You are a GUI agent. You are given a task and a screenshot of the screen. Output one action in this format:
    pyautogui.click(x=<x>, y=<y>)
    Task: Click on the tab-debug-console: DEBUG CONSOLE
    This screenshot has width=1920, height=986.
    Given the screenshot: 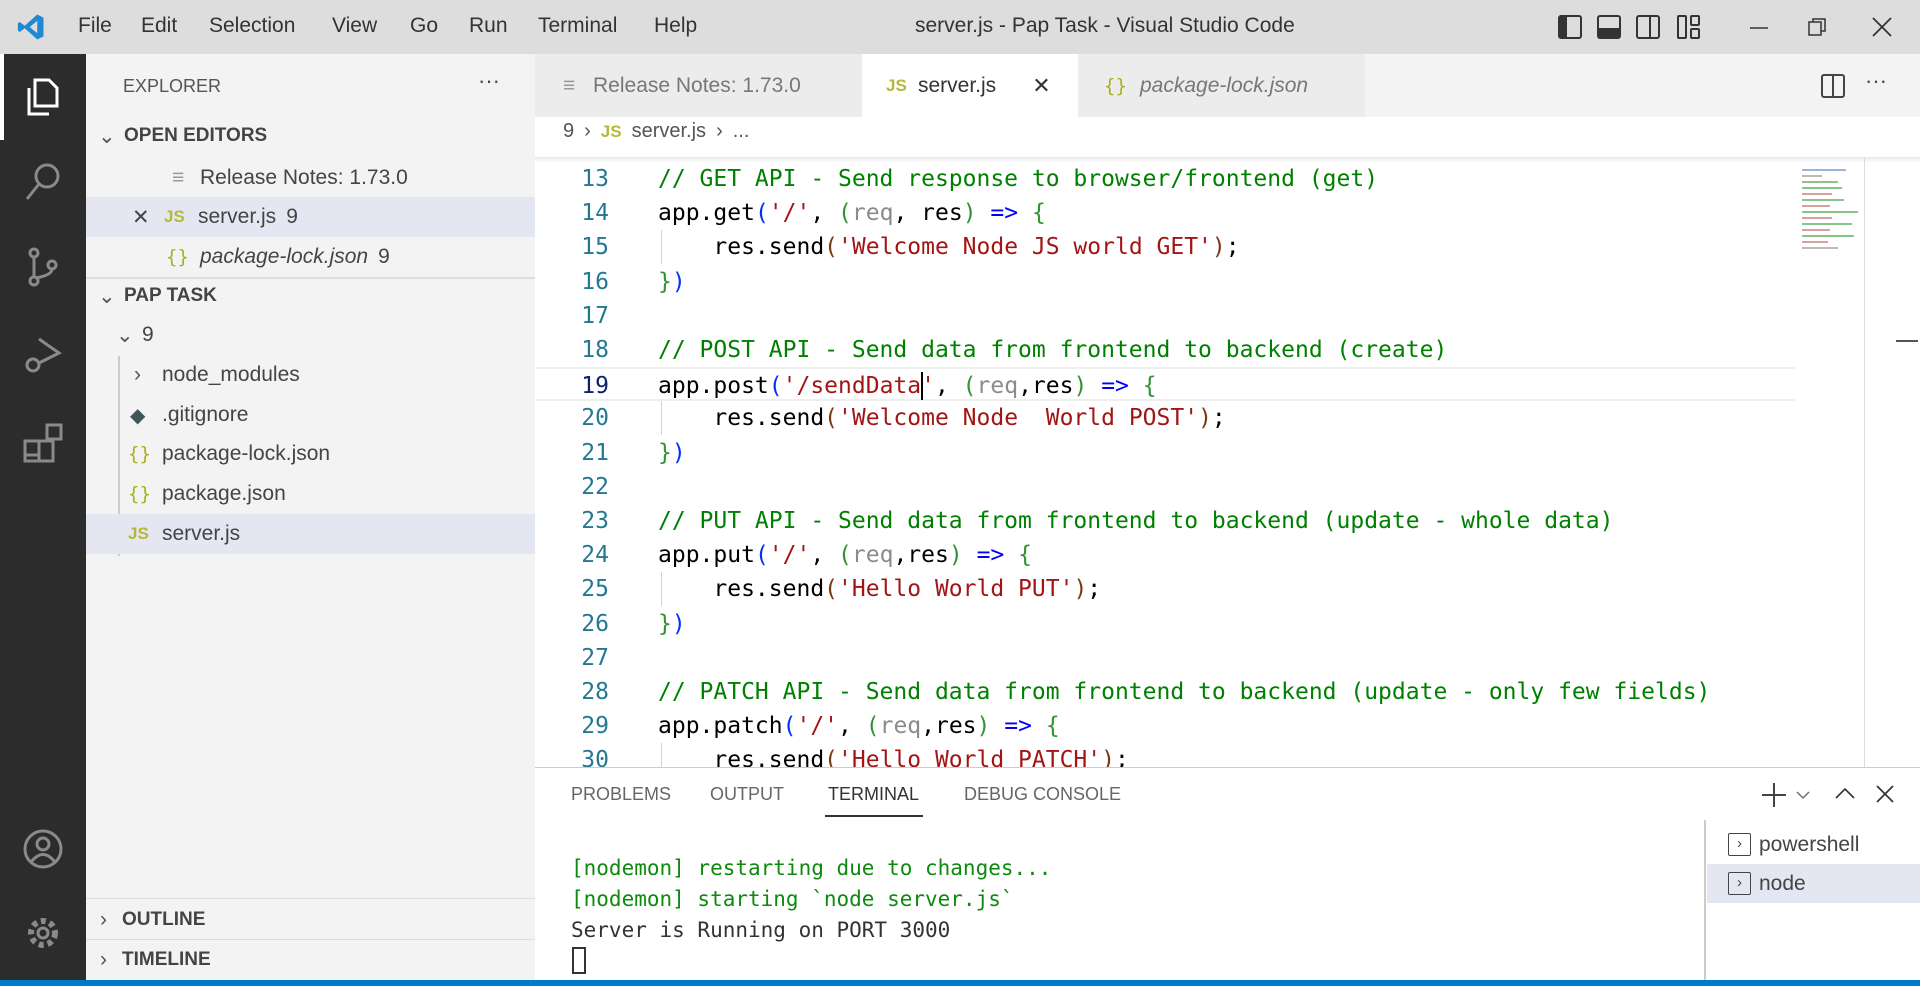 What is the action you would take?
    pyautogui.click(x=1042, y=794)
    